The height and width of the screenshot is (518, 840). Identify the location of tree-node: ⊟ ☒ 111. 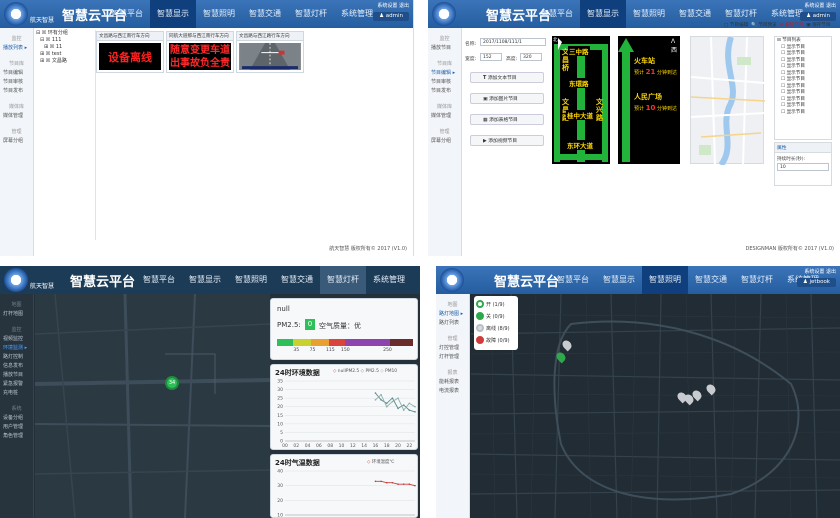
(65, 40).